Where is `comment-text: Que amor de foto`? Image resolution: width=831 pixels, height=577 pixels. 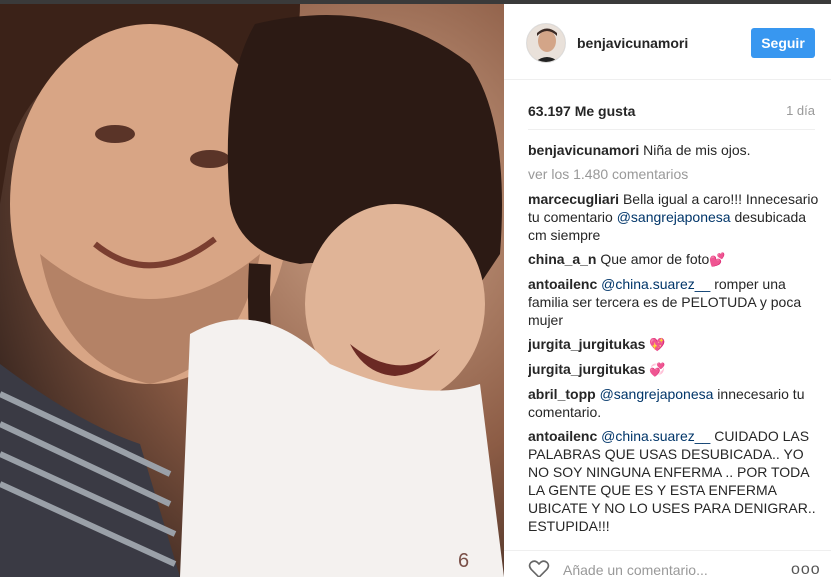
comment-text: Que amor de foto is located at coordinates (655, 259).